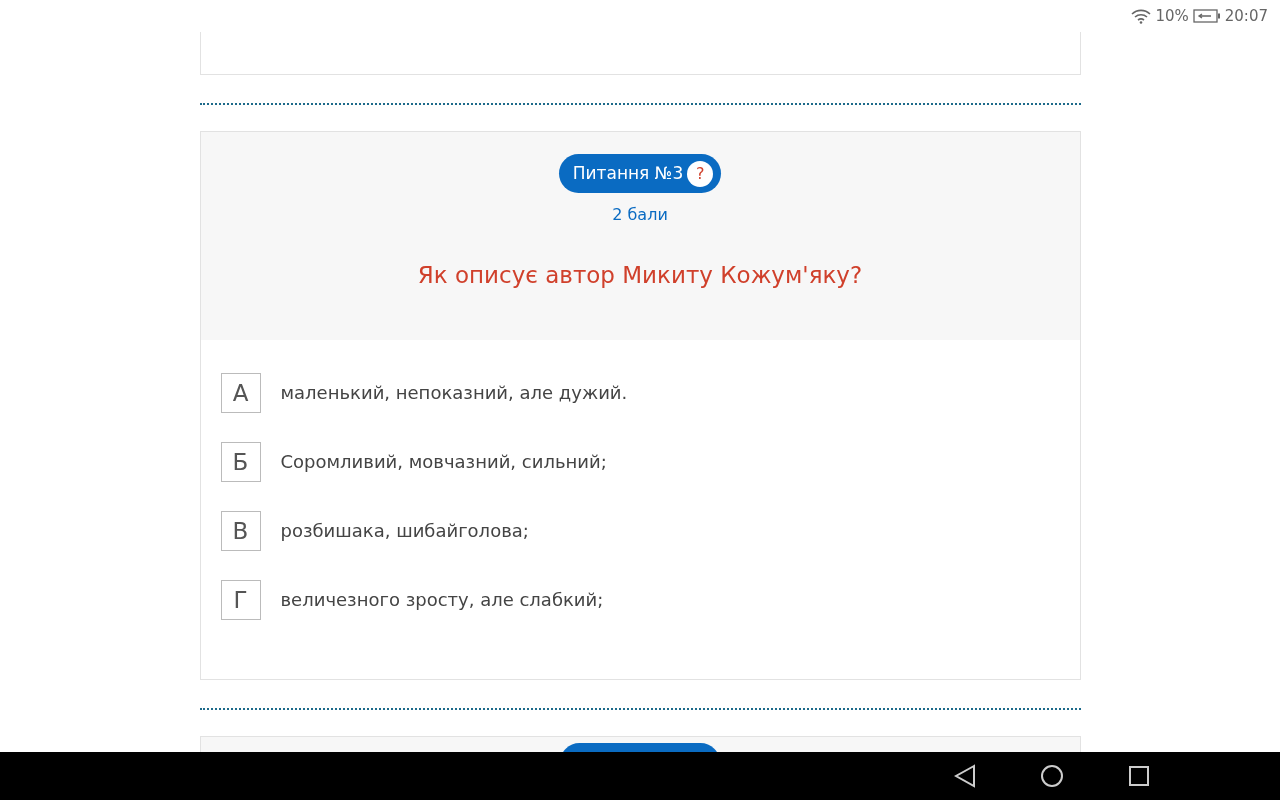  I want to click on battery-percentage: 10%, so click(1172, 16).